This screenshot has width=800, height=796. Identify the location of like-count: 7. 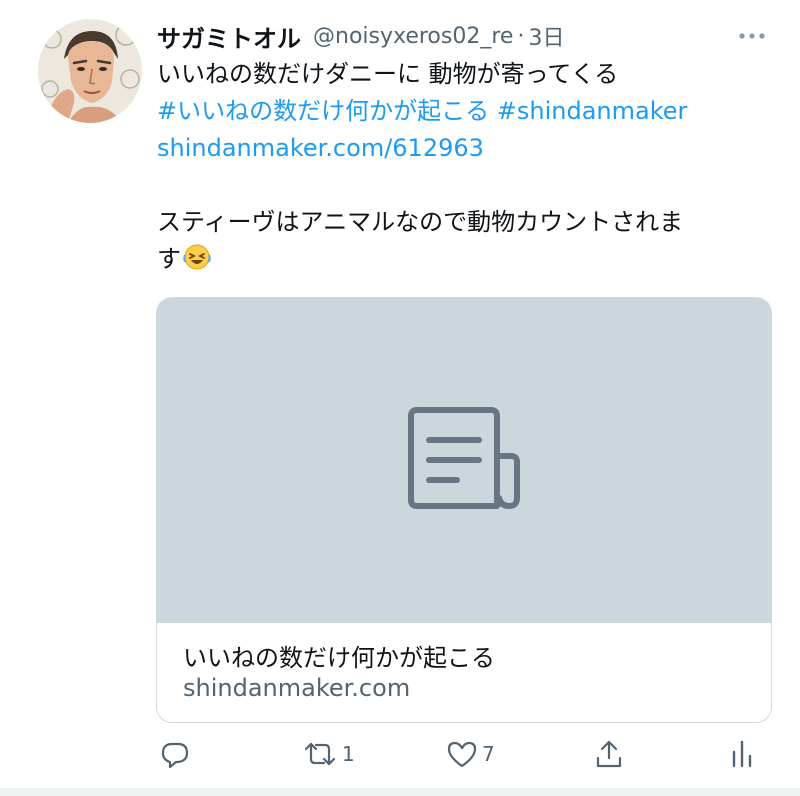
(488, 754).